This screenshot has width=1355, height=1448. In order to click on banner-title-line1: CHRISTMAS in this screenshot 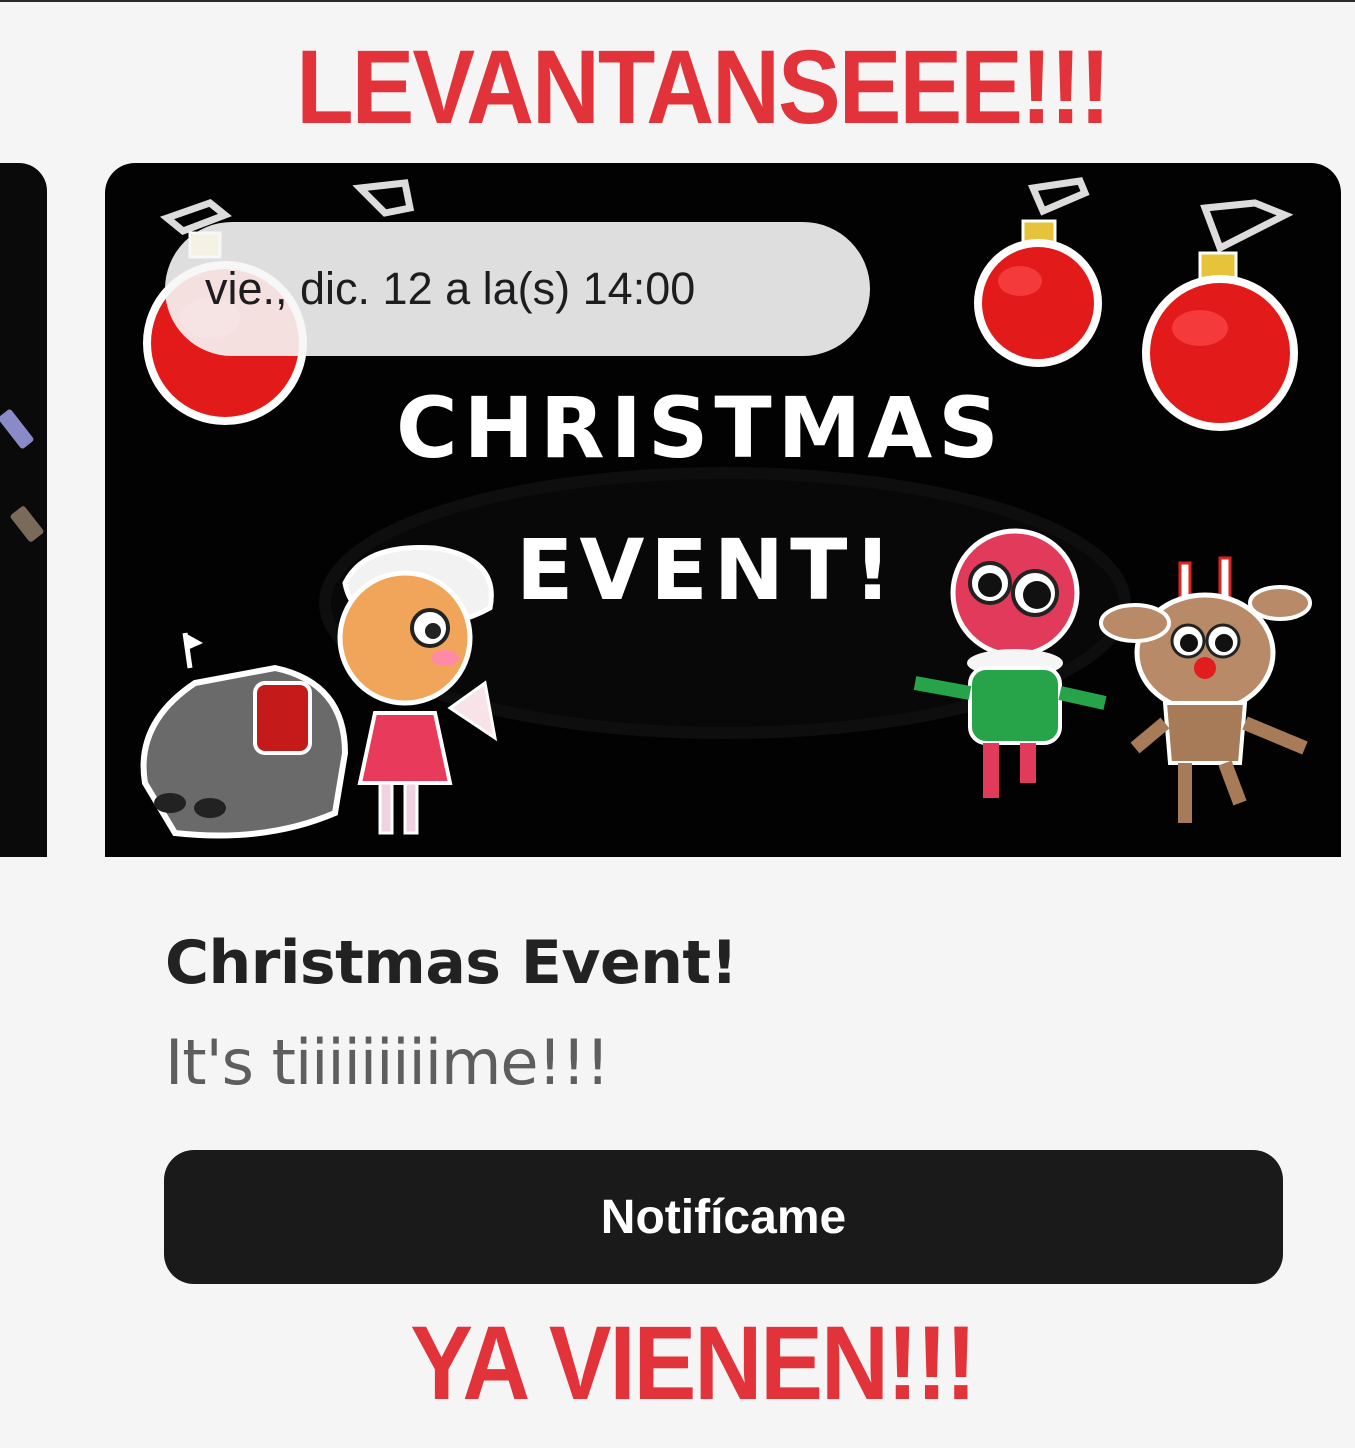, I will do `click(700, 428)`.